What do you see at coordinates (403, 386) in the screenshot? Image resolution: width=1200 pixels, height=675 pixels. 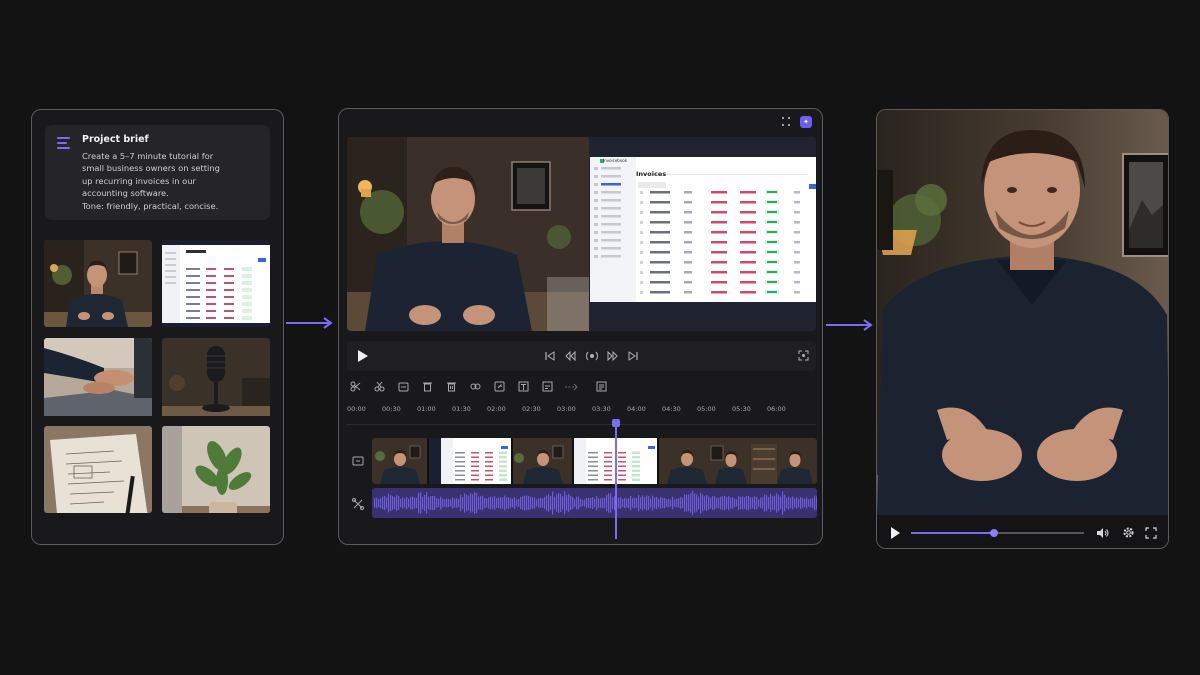 I see `caption-icon` at bounding box center [403, 386].